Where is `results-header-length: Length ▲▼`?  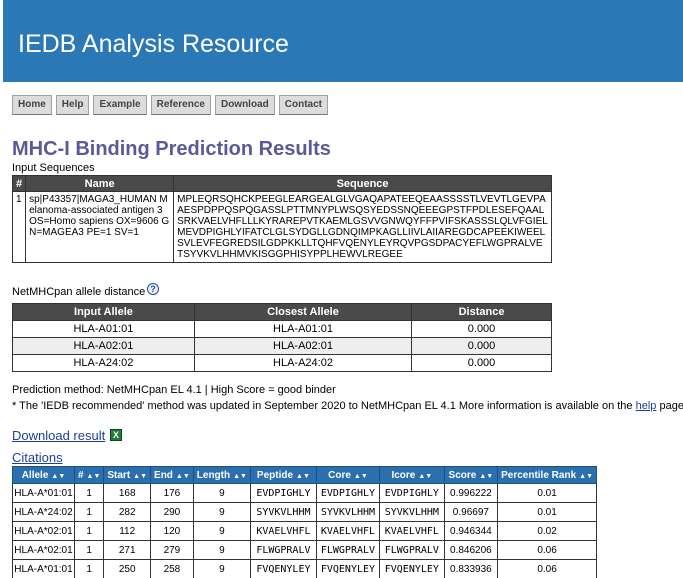 results-header-length: Length ▲▼ is located at coordinates (221, 475).